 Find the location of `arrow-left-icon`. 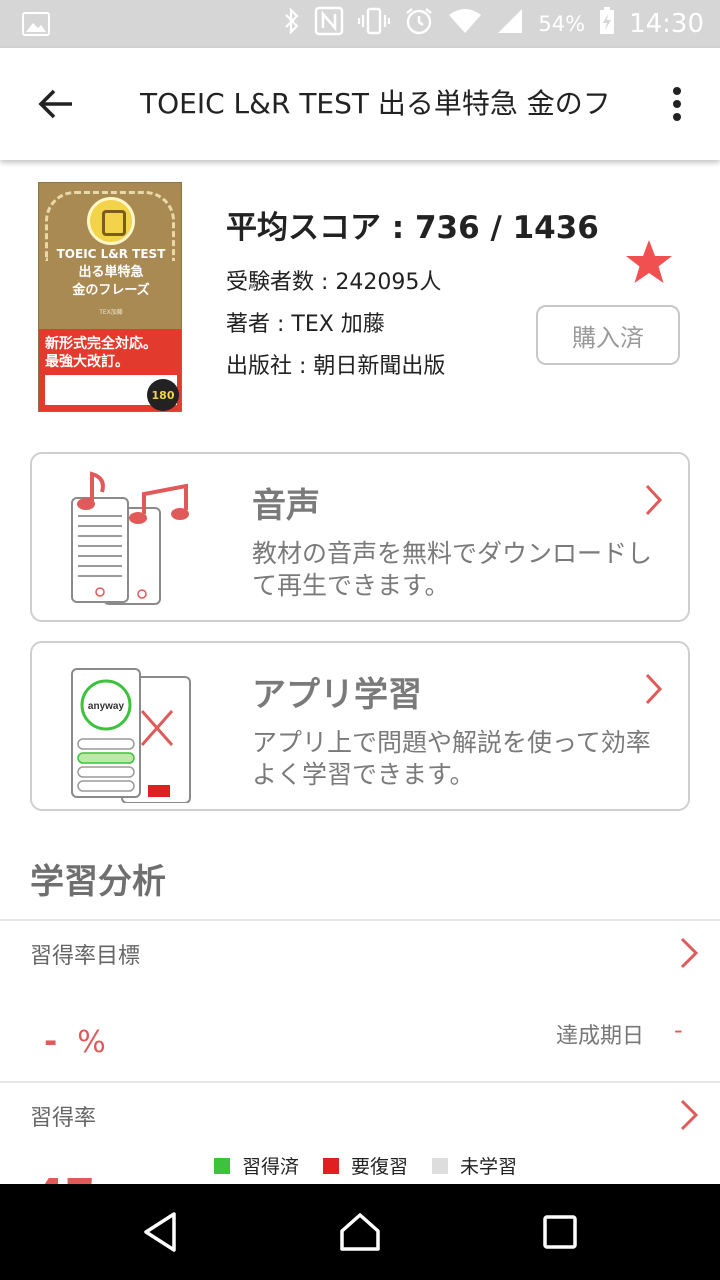

arrow-left-icon is located at coordinates (55, 104).